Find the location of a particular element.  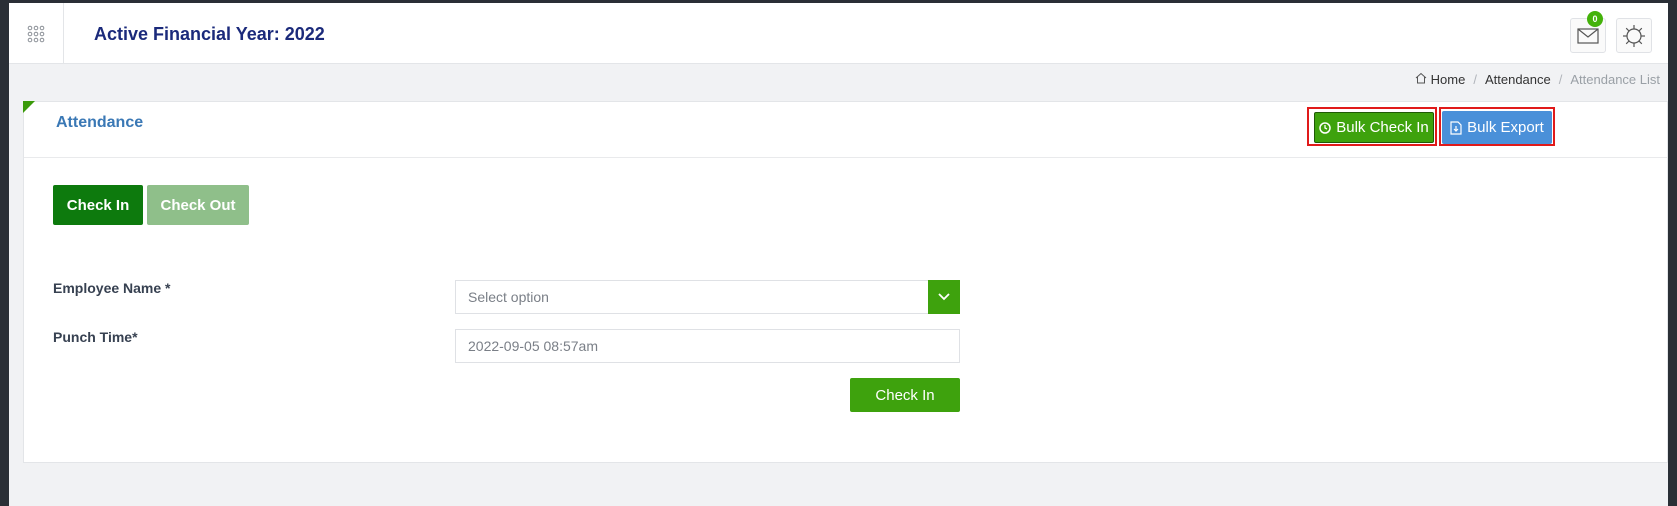

employee-select-placeholder: Select option is located at coordinates (508, 297).